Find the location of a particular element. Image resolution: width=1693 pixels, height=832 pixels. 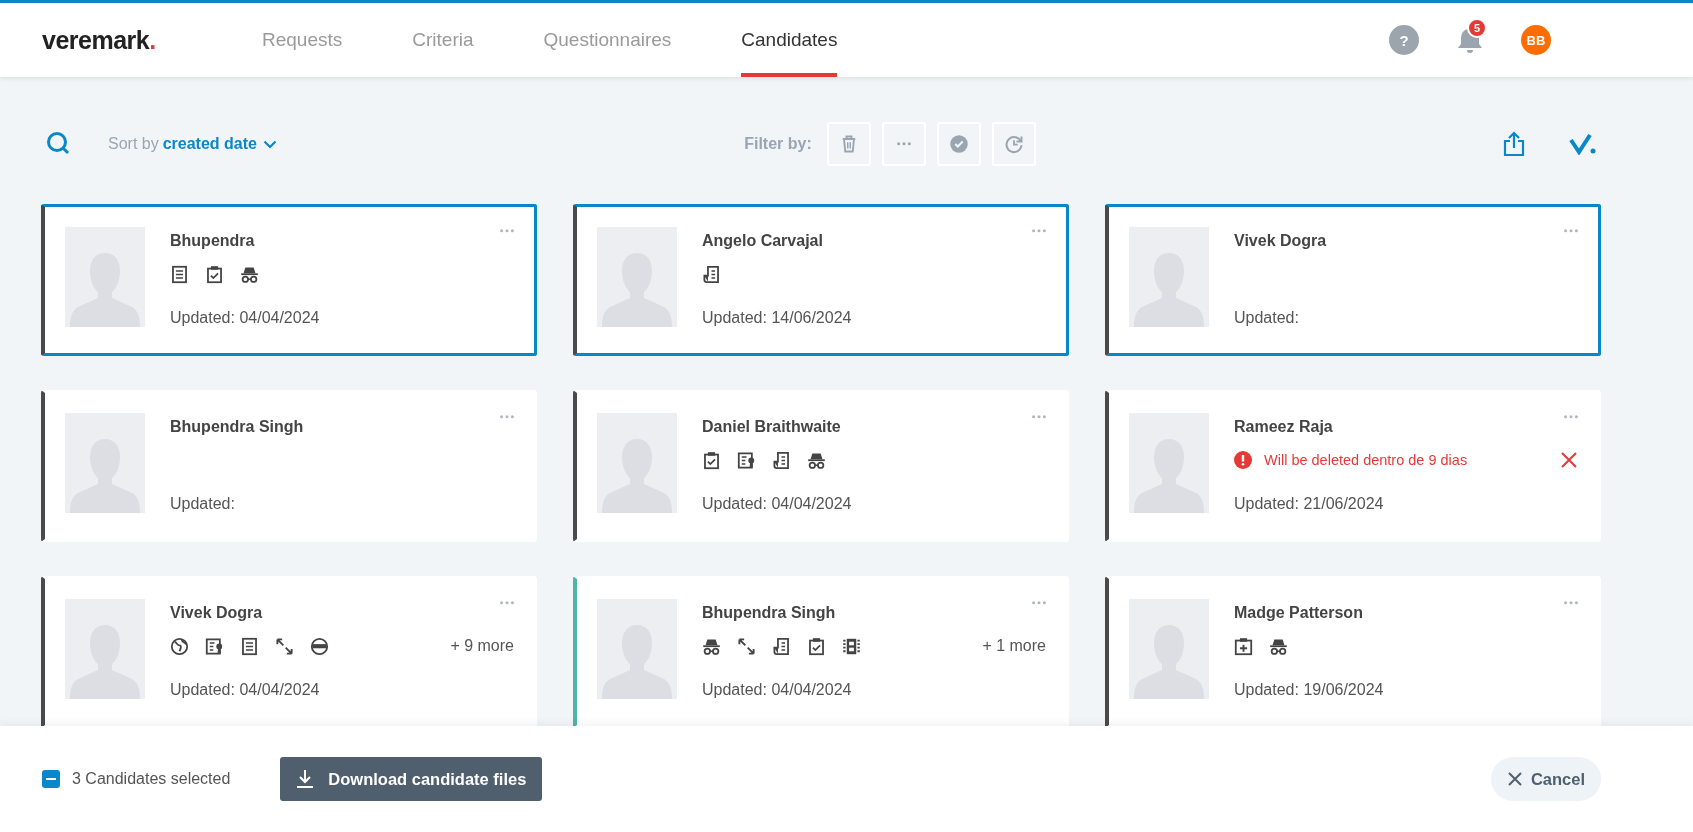

download-button: Download candidate files is located at coordinates (411, 779).